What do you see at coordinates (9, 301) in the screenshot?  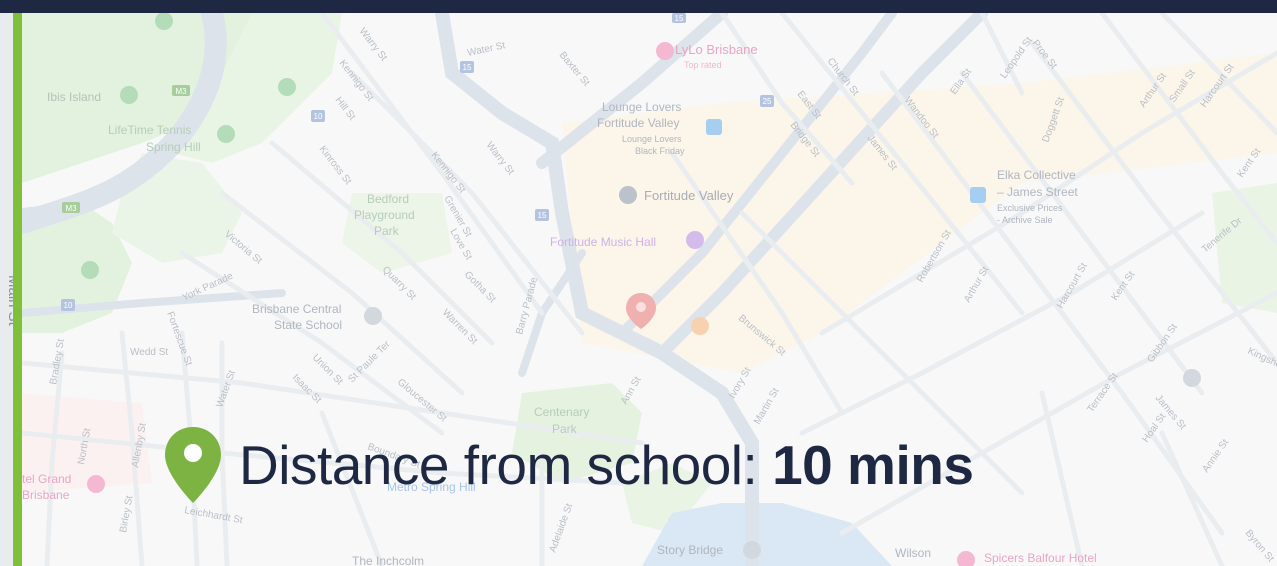 I see `main-st-street-label: Main St` at bounding box center [9, 301].